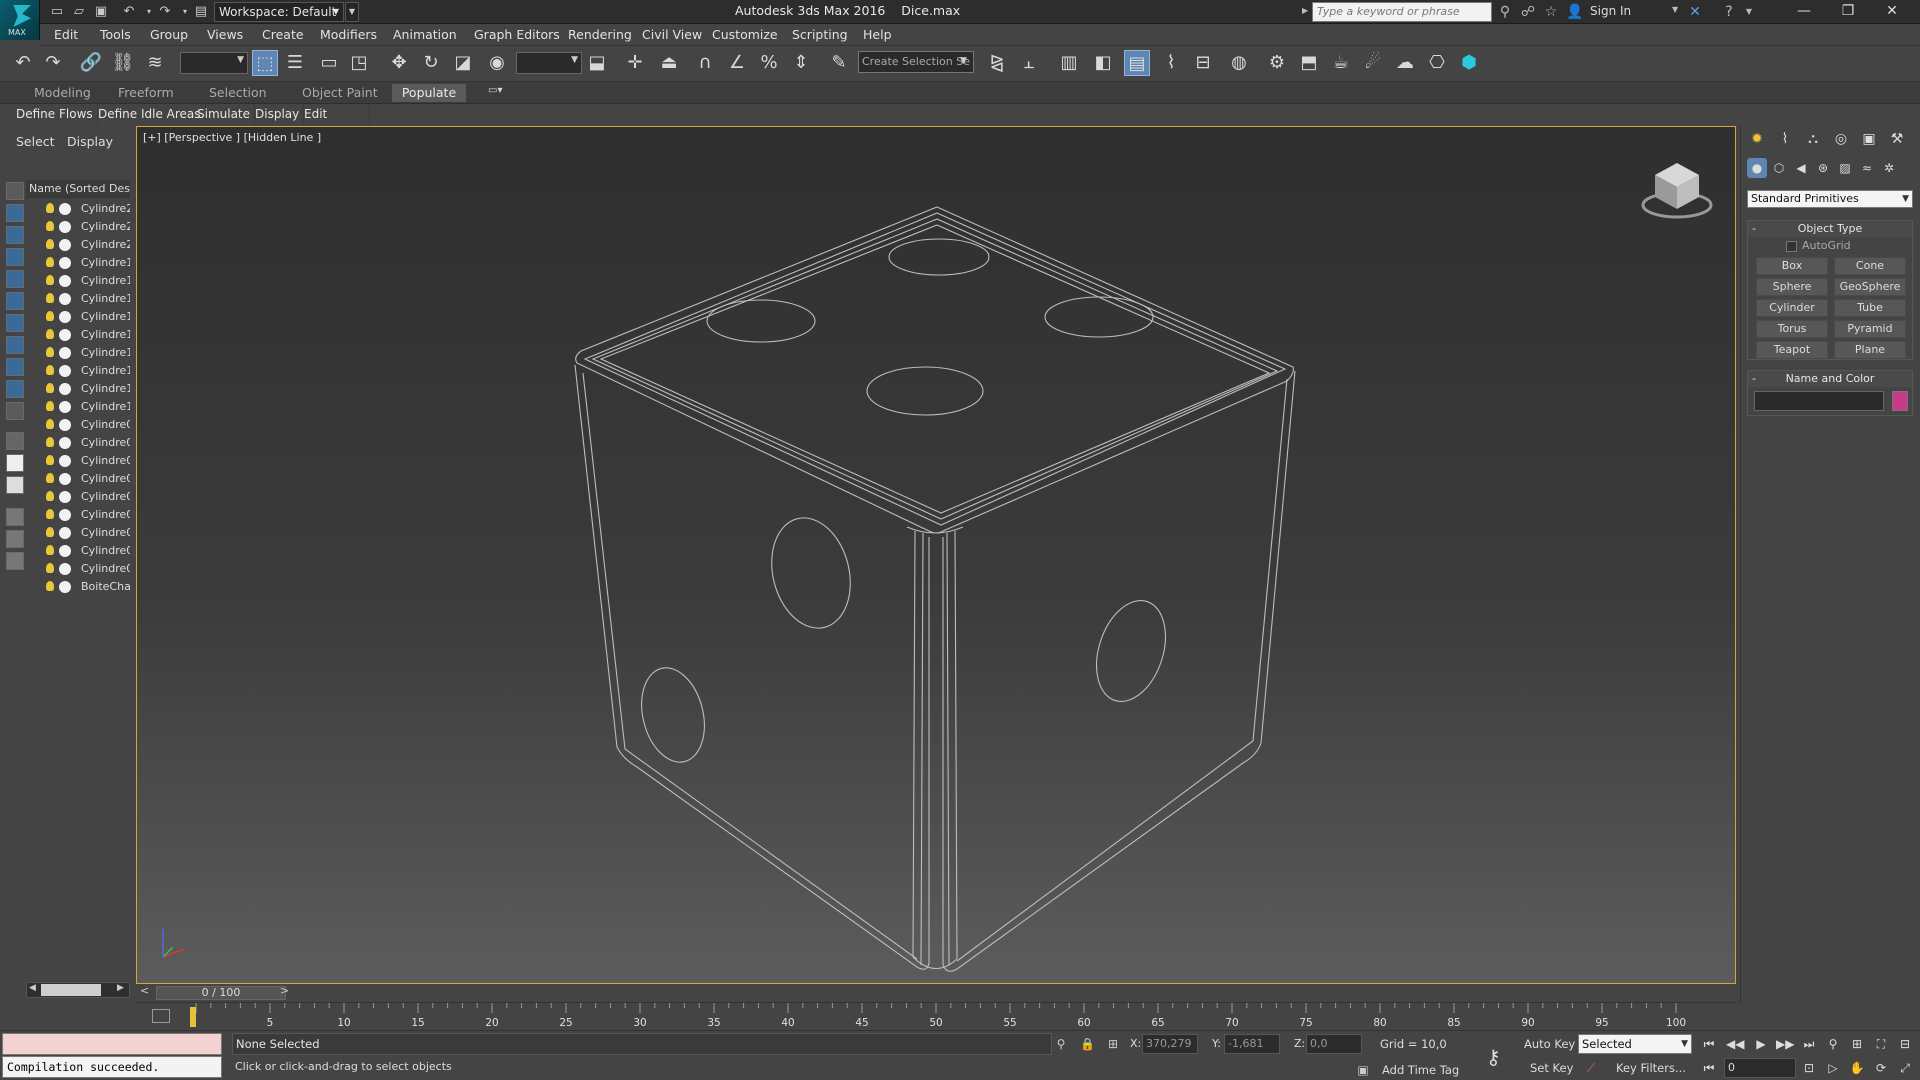  What do you see at coordinates (221, 993) in the screenshot?
I see `time-slider-thumb: 0 / 100` at bounding box center [221, 993].